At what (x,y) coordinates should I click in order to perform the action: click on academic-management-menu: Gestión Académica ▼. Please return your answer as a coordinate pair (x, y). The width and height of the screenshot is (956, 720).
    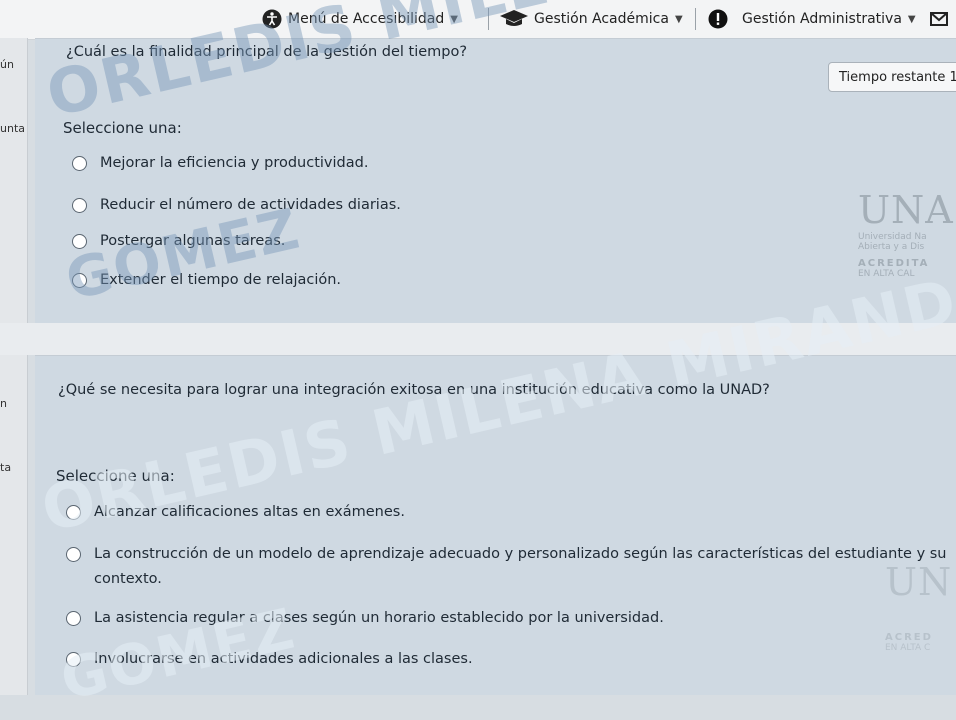
    Looking at the image, I should click on (591, 19).